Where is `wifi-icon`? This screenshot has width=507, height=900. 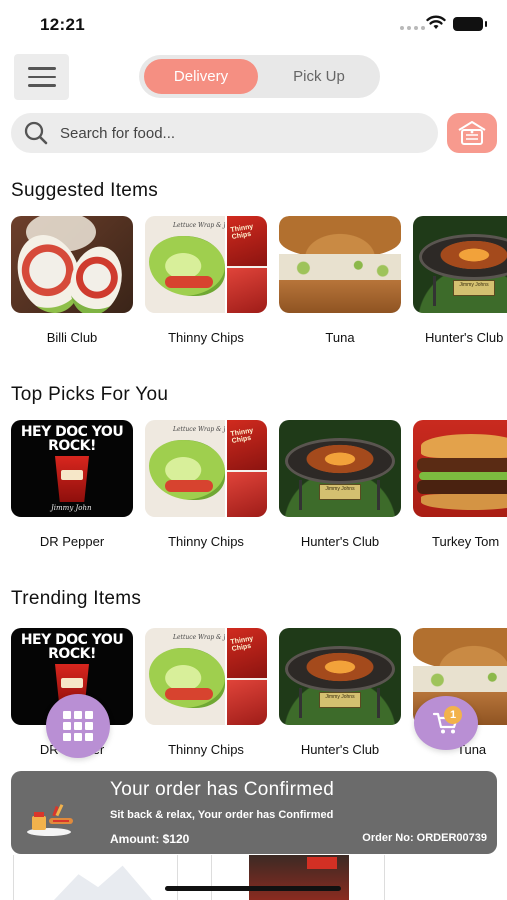
wifi-icon is located at coordinates (436, 22).